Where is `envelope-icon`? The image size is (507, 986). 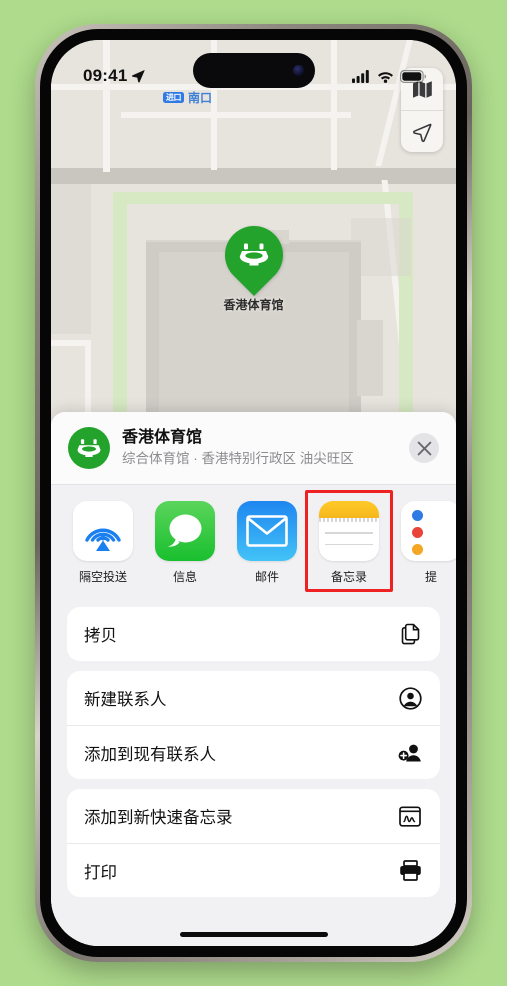
envelope-icon is located at coordinates (267, 531).